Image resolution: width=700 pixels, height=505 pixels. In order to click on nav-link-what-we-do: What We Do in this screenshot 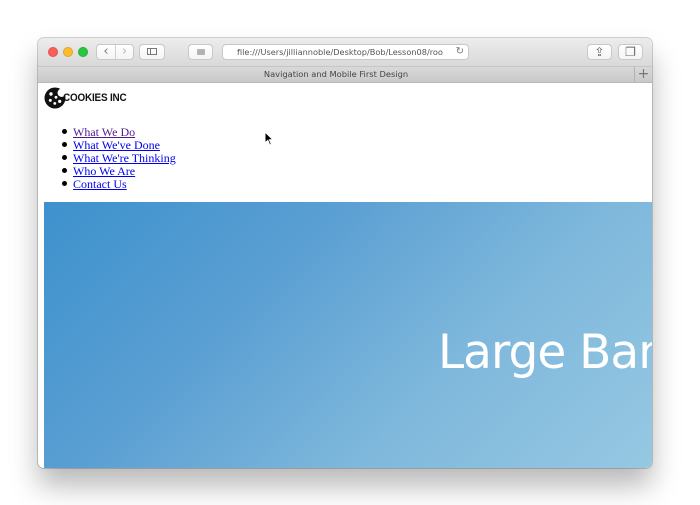, I will do `click(104, 132)`.